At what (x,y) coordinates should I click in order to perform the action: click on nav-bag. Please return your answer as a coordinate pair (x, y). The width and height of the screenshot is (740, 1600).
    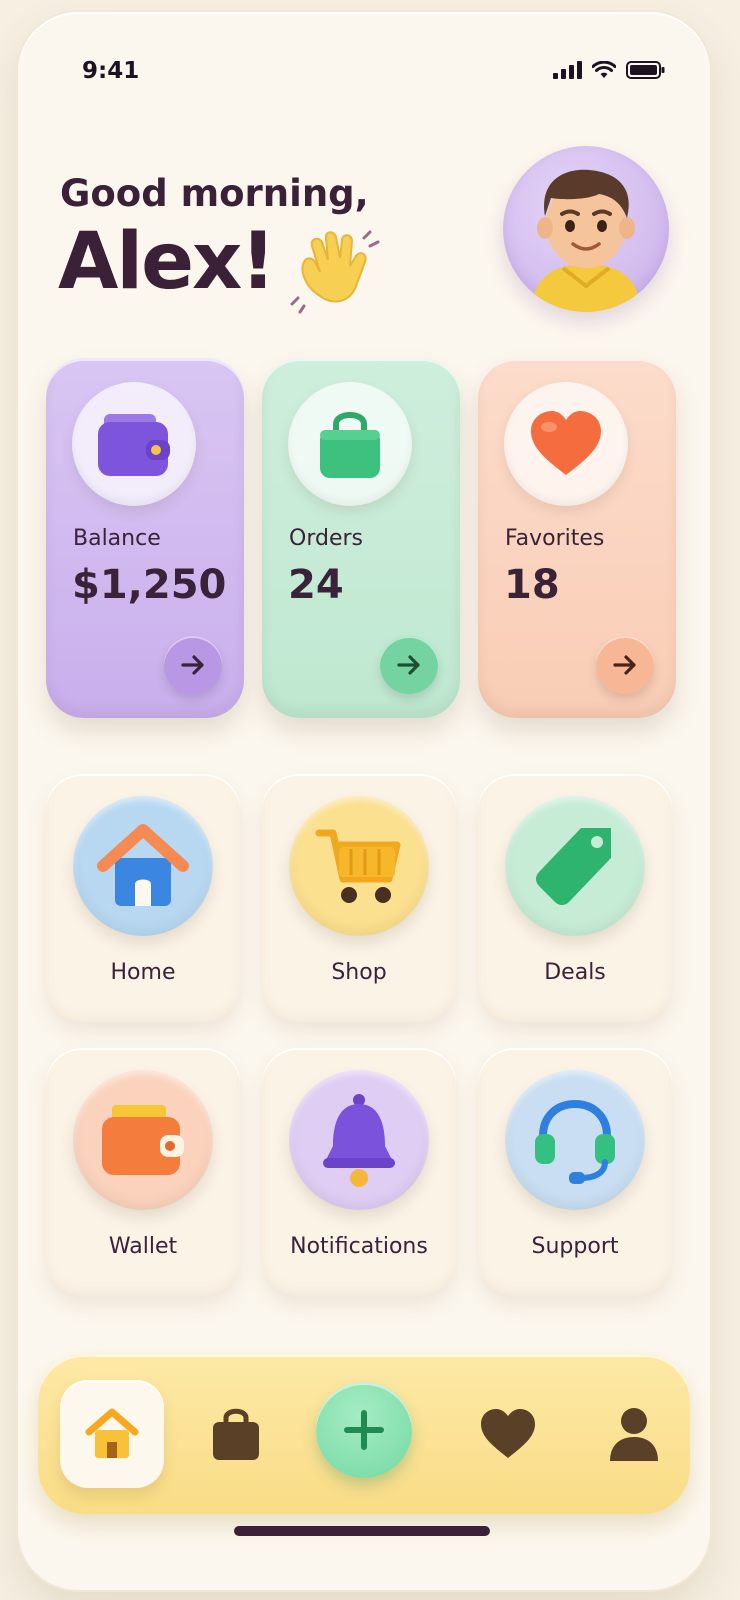
    Looking at the image, I should click on (236, 1434).